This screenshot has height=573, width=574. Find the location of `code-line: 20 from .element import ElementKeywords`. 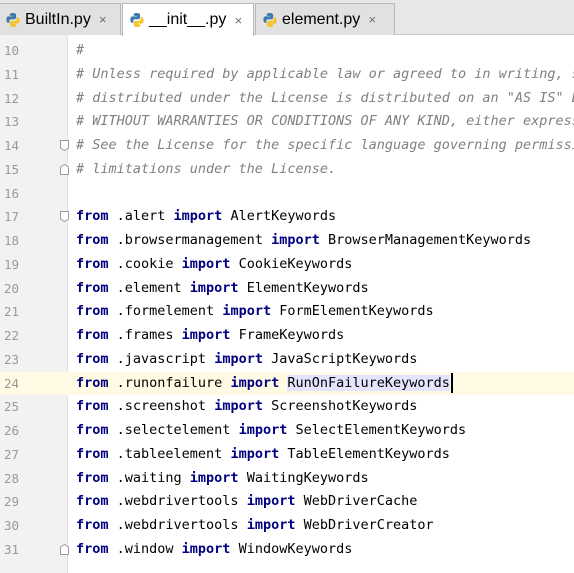

code-line: 20 from .element import ElementKeywords is located at coordinates (287, 289).